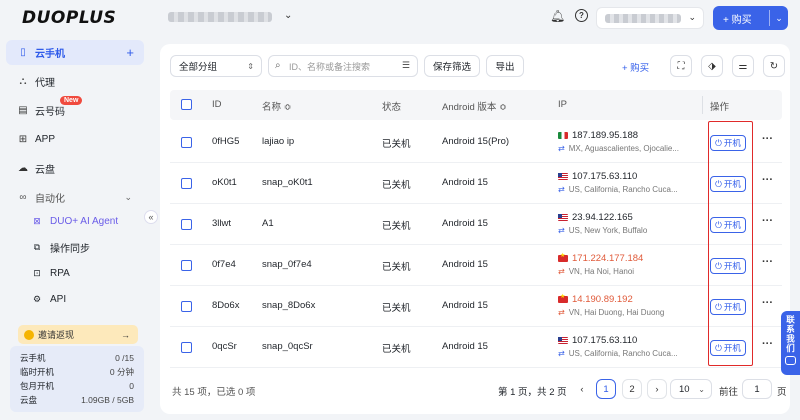  Describe the element at coordinates (563, 257) in the screenshot. I see `flag-vn-icon` at that location.